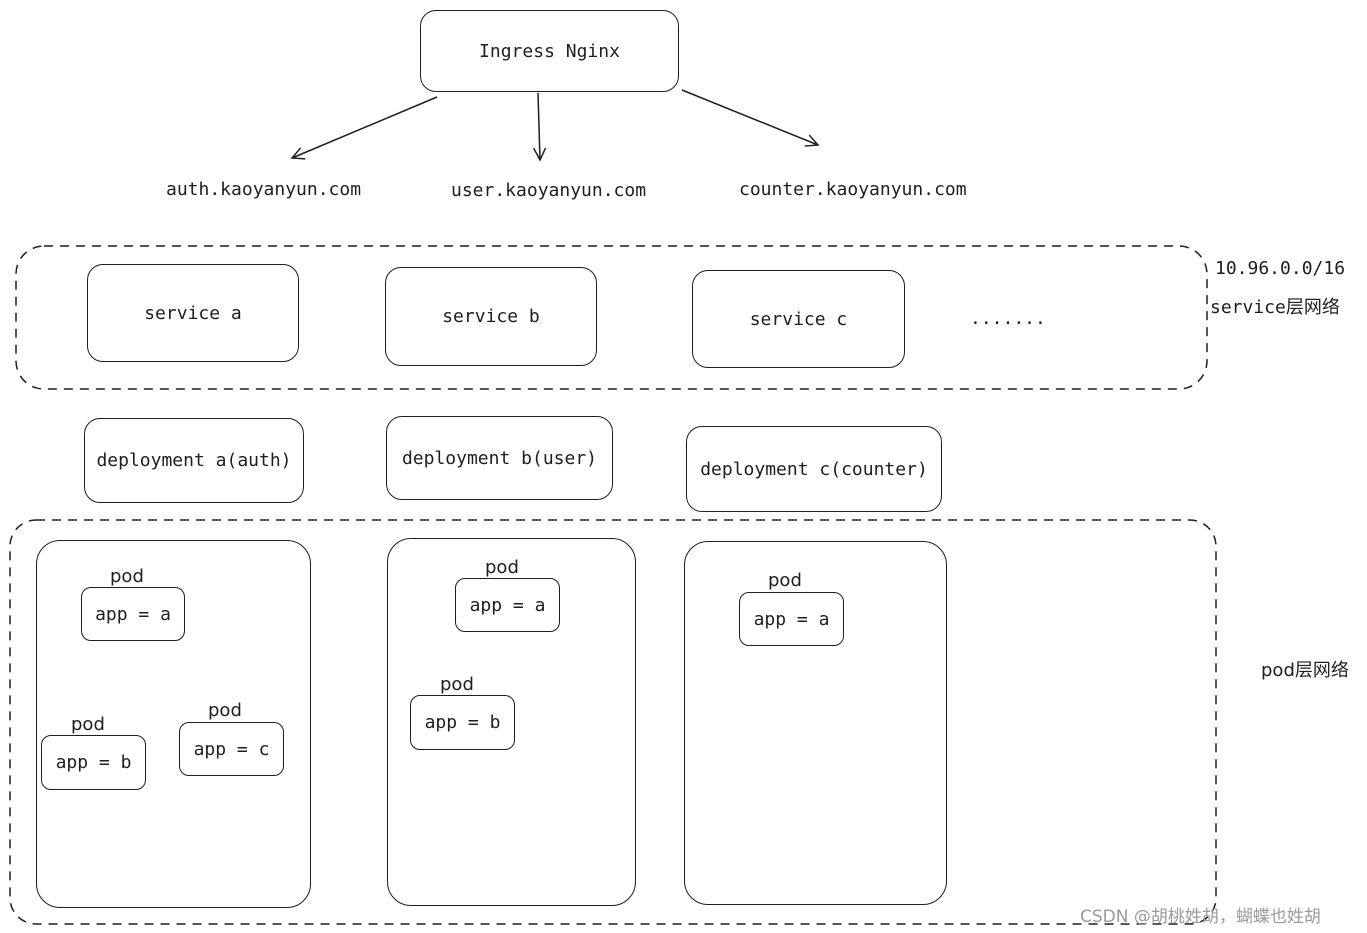 The height and width of the screenshot is (933, 1367). I want to click on ingress-nginx-box: Ingress Nginx, so click(549, 51).